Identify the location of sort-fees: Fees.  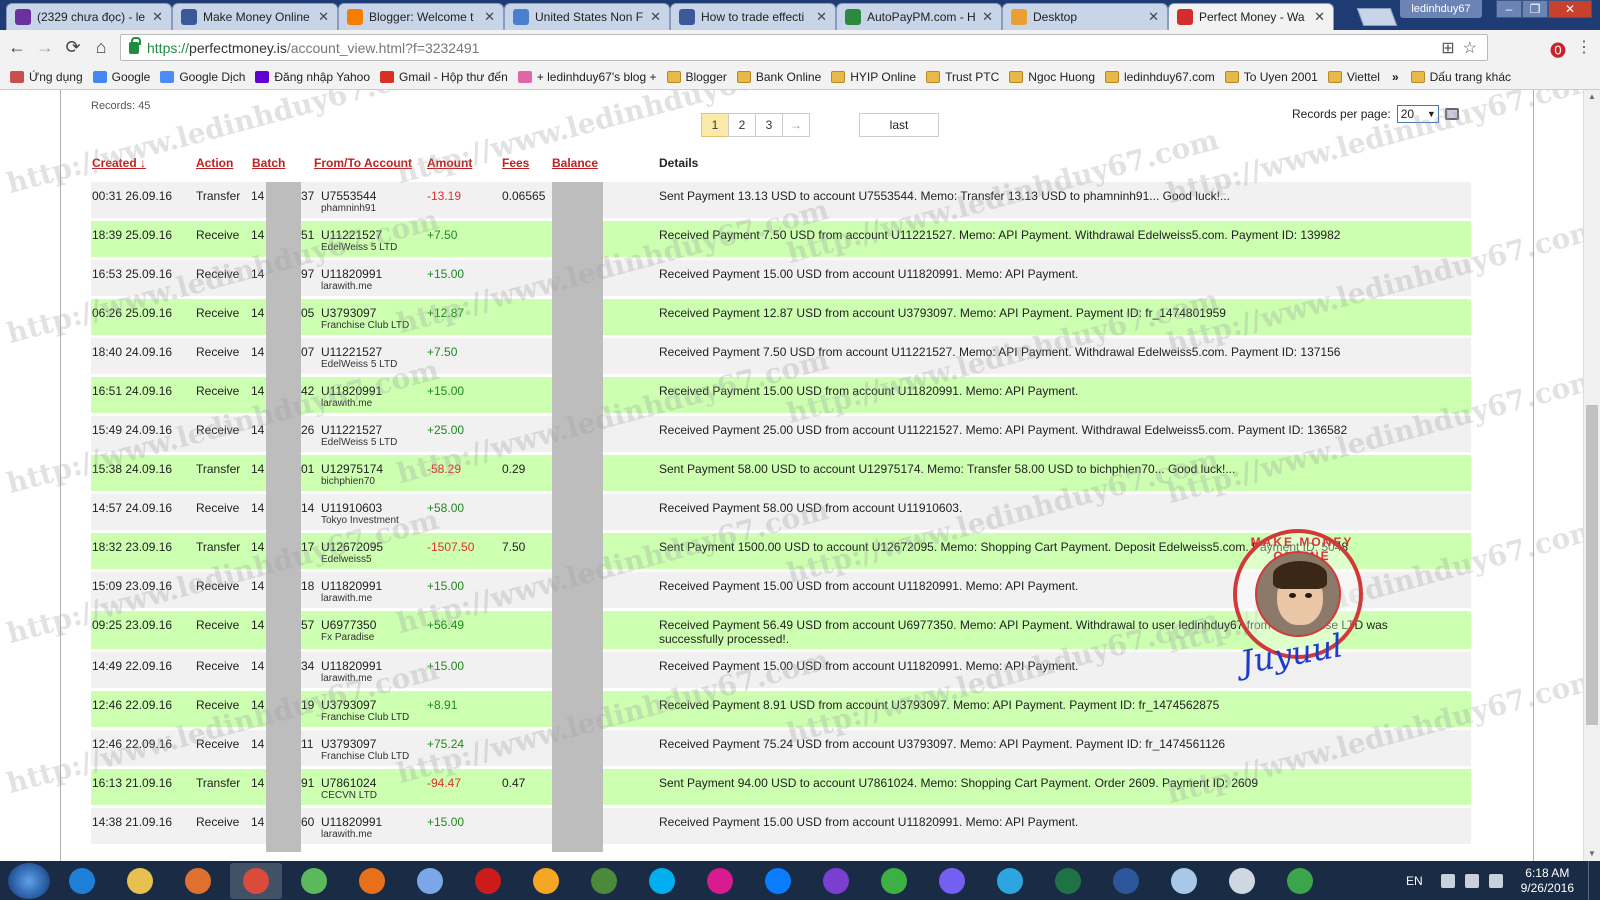
(515, 163).